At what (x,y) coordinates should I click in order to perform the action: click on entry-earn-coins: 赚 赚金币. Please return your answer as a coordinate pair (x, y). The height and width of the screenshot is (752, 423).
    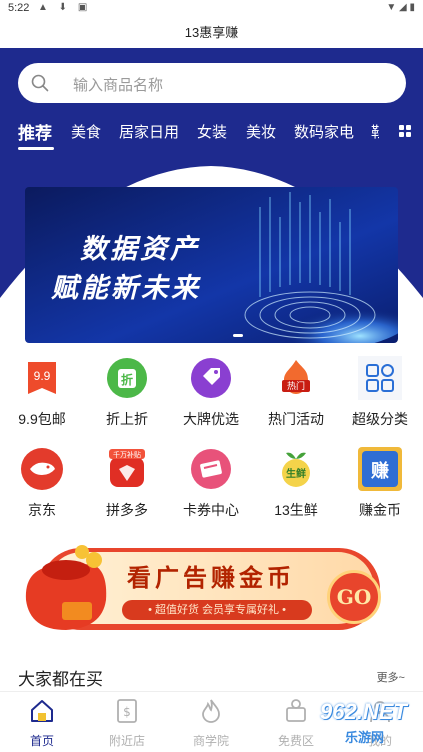
    Looking at the image, I should click on (380, 489).